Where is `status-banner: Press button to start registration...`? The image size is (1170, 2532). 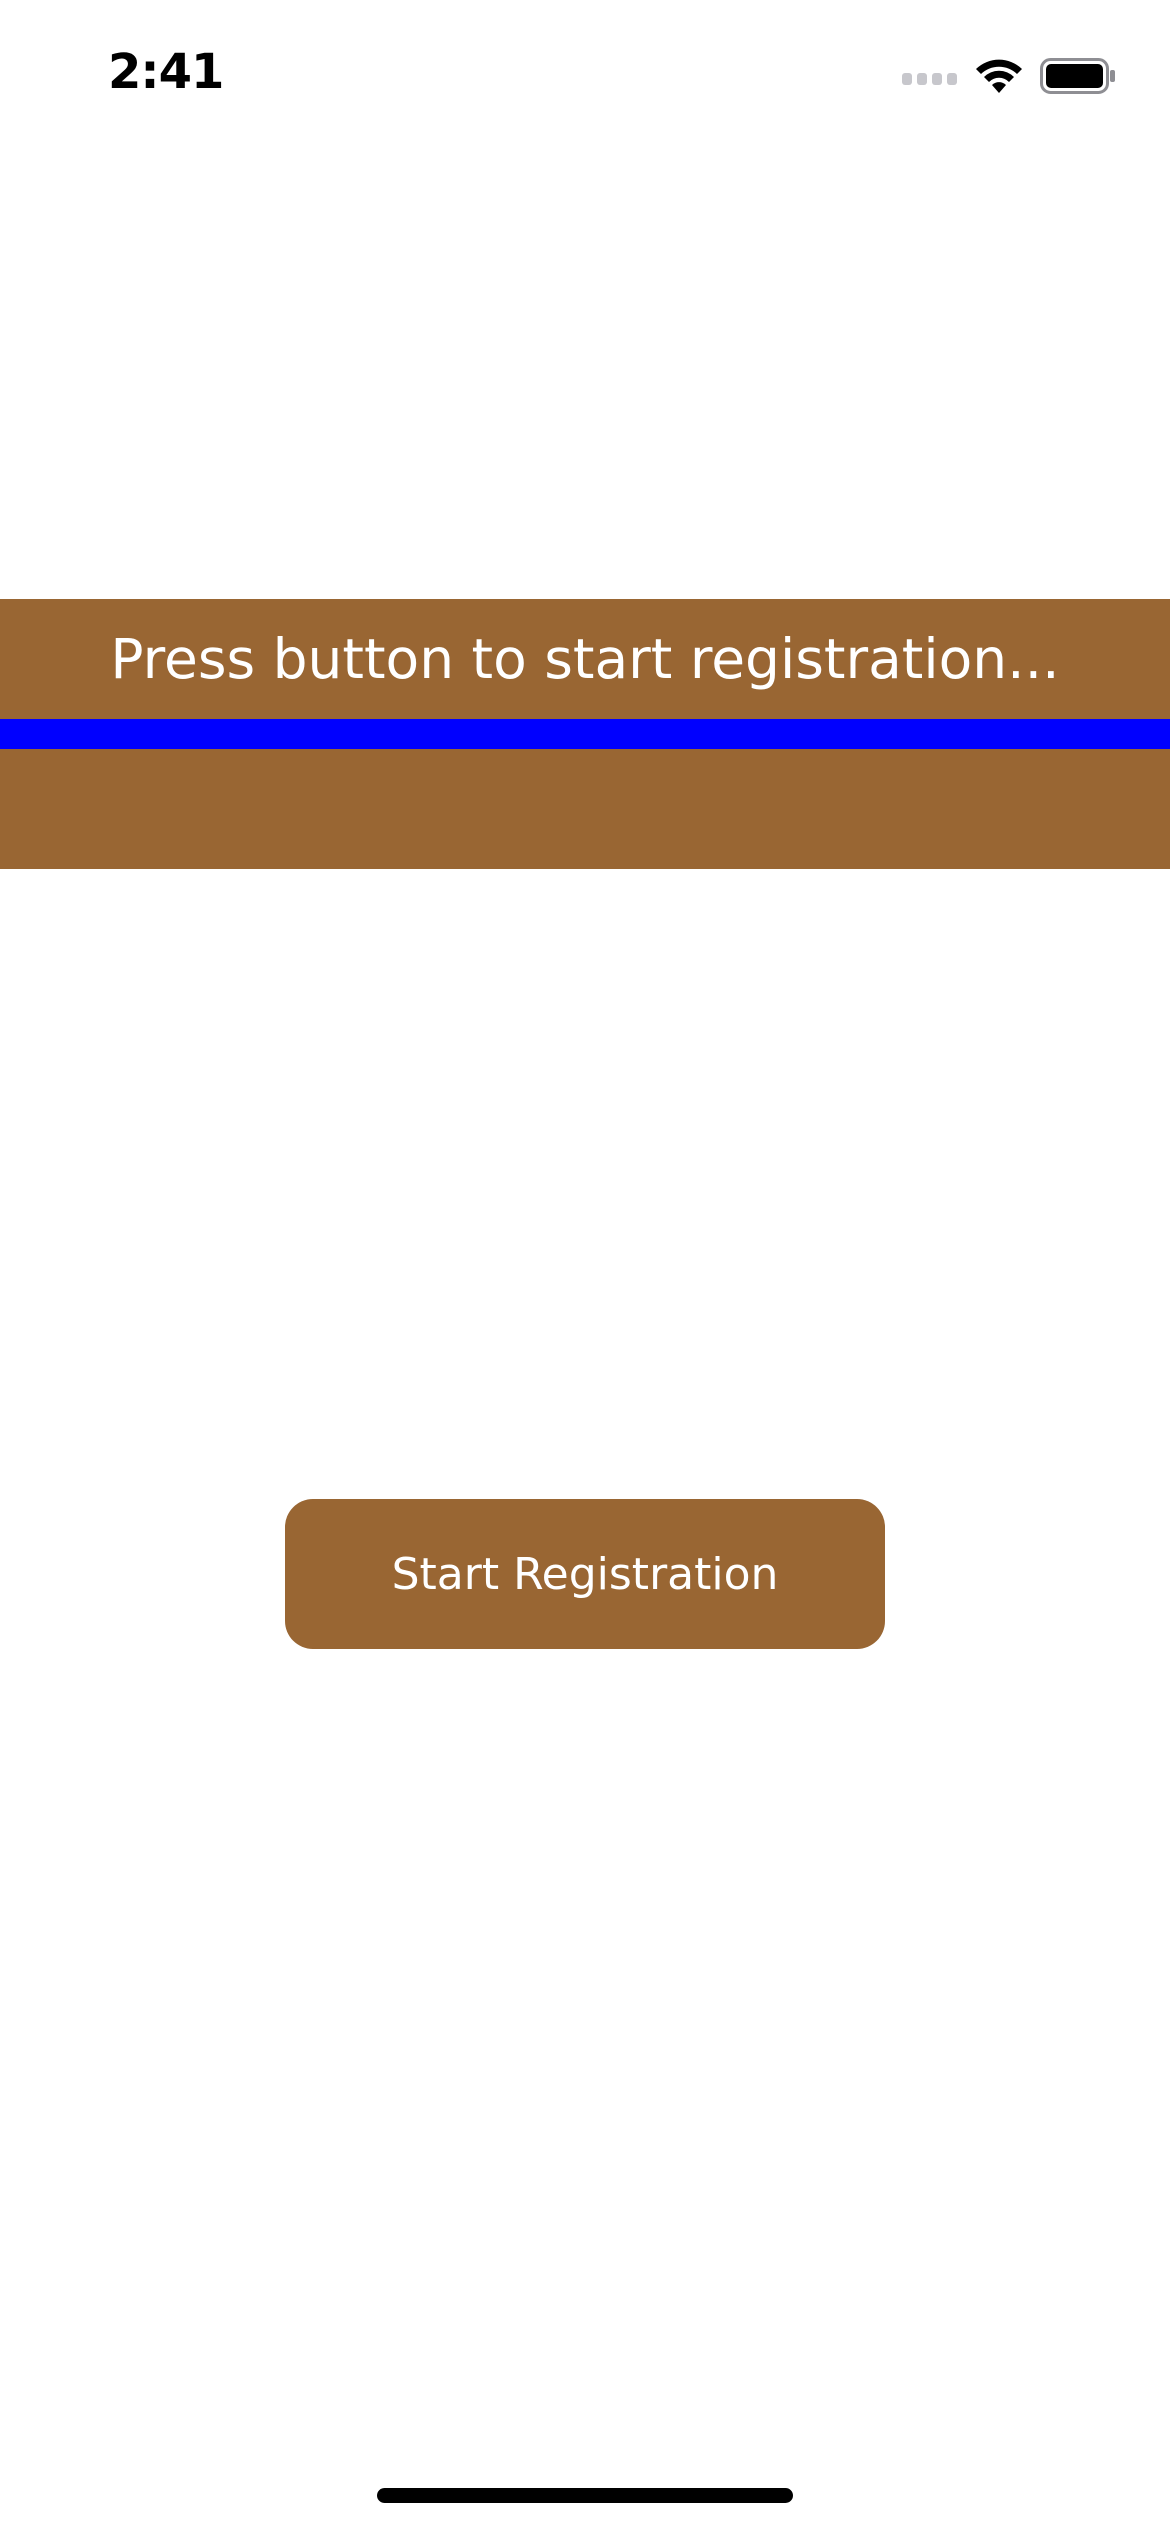
status-banner: Press button to start registration... is located at coordinates (585, 734).